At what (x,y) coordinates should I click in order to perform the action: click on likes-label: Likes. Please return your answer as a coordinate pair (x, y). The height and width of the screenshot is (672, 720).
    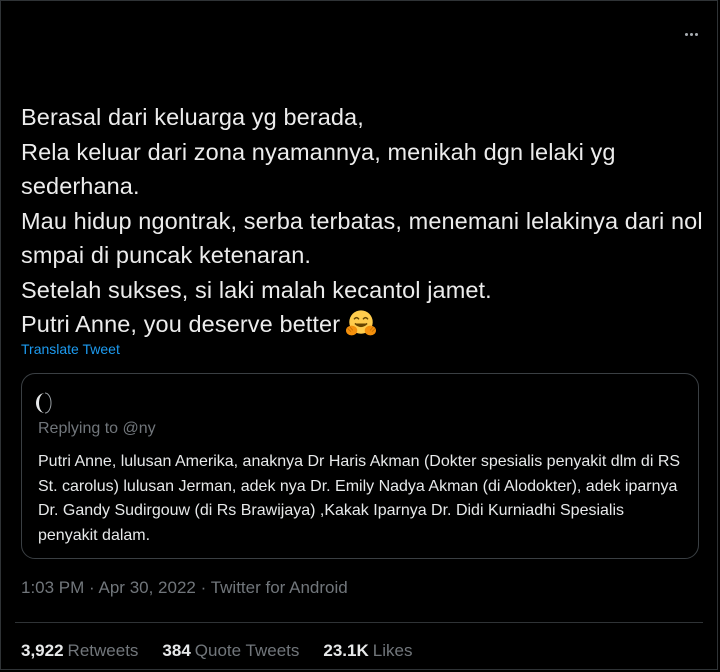
    Looking at the image, I should click on (392, 650).